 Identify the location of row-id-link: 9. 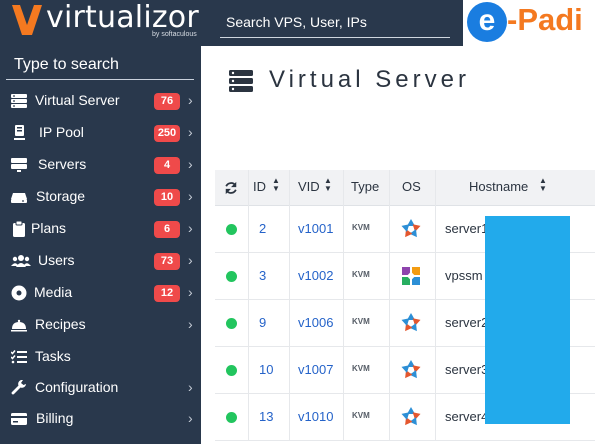
(262, 322).